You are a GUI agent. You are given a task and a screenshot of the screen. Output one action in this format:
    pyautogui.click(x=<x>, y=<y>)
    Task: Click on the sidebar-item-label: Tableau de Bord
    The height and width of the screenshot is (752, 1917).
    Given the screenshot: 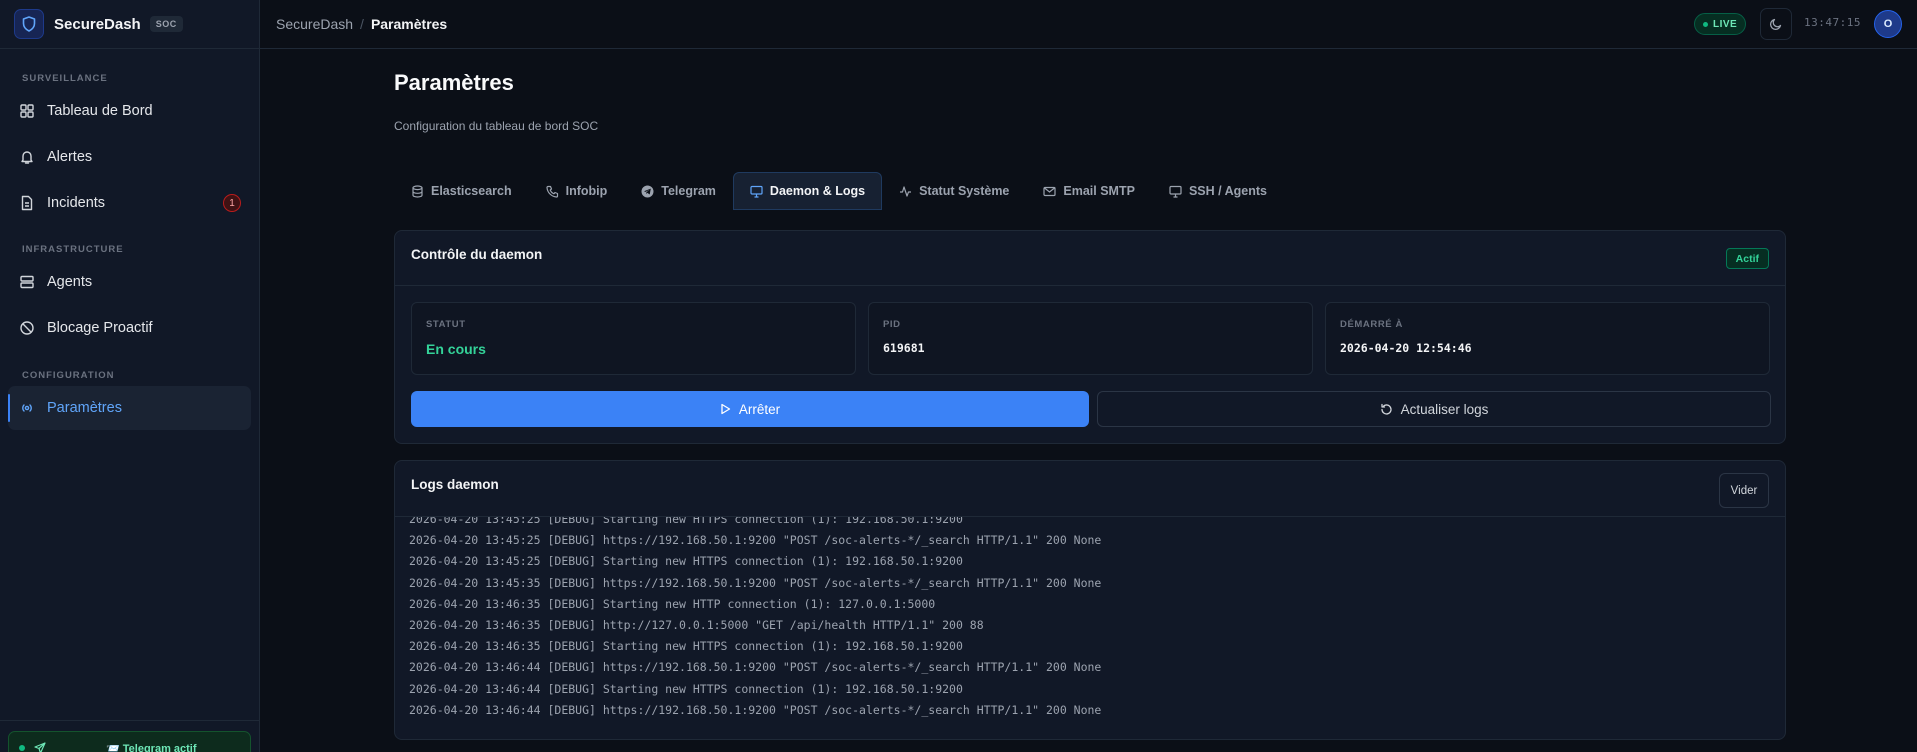 What is the action you would take?
    pyautogui.click(x=100, y=111)
    